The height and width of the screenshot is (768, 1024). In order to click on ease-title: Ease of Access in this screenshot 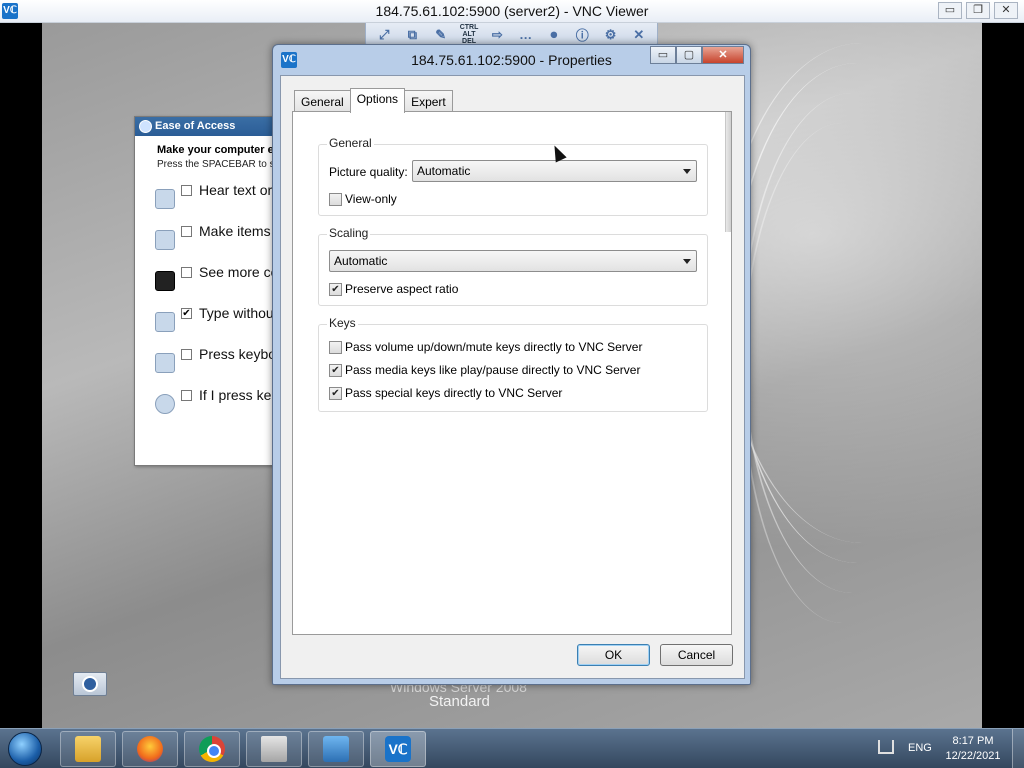, I will do `click(195, 126)`.